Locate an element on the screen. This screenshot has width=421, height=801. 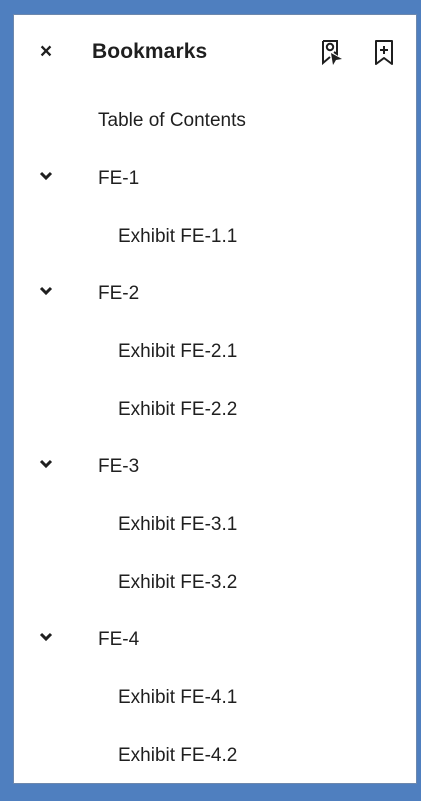
close-icon: × is located at coordinates (46, 51).